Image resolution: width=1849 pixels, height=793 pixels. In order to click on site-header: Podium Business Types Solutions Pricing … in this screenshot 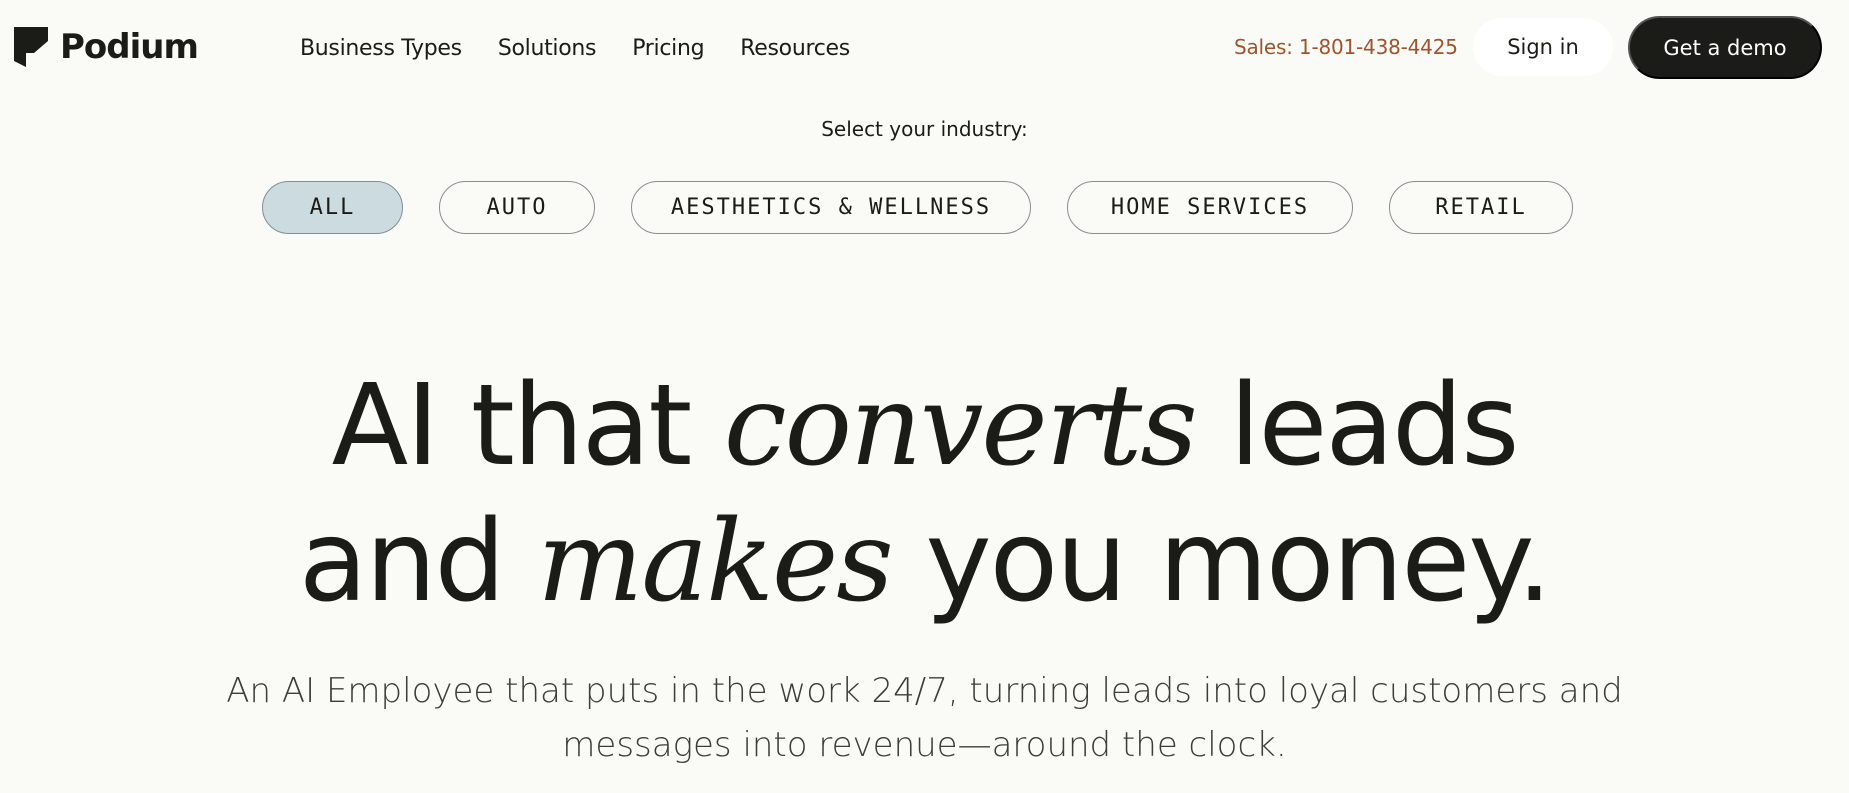, I will do `click(924, 49)`.